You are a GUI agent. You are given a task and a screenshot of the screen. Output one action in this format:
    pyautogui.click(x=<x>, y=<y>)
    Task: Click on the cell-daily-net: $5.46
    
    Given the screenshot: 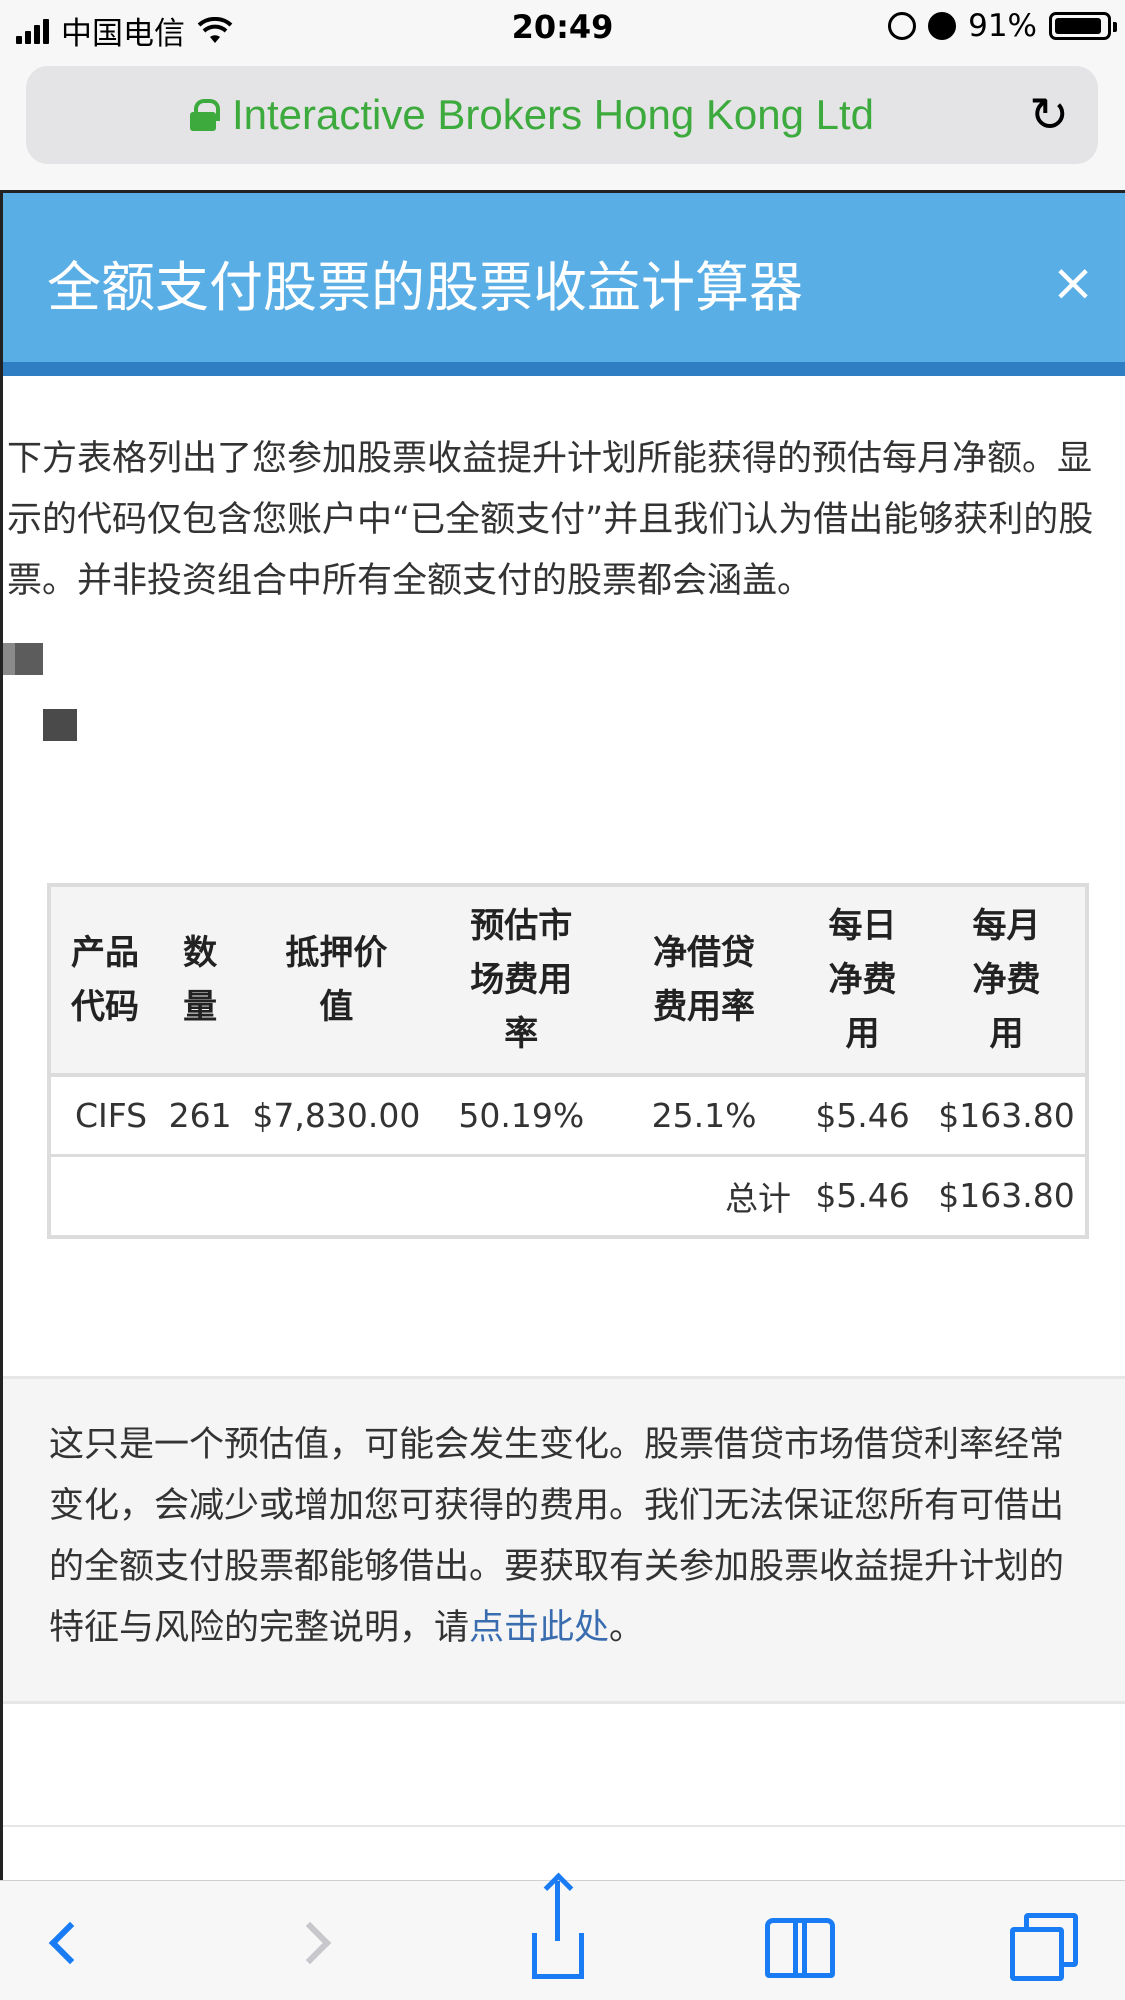 What is the action you would take?
    pyautogui.click(x=862, y=1115)
    